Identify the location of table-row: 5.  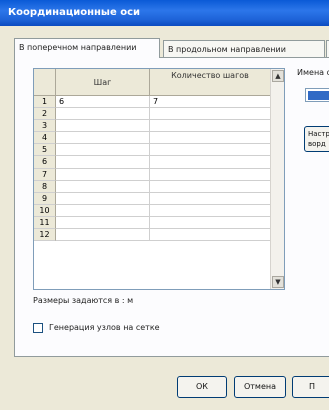
(152, 150).